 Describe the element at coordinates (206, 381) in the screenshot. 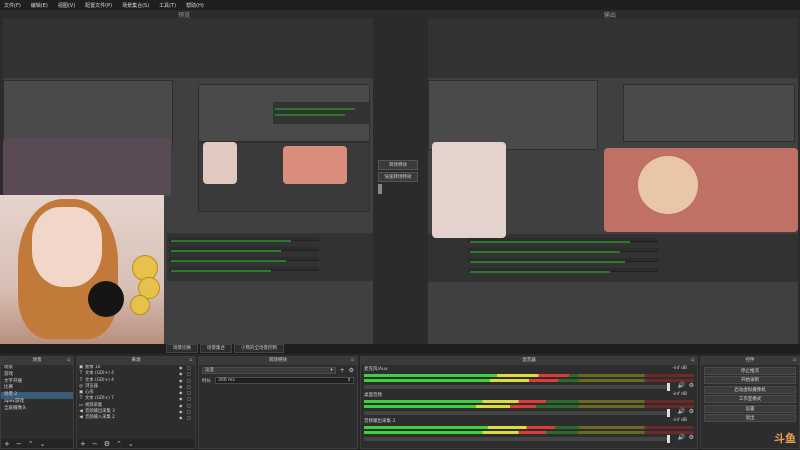

I see `duration-label: 时长` at that location.